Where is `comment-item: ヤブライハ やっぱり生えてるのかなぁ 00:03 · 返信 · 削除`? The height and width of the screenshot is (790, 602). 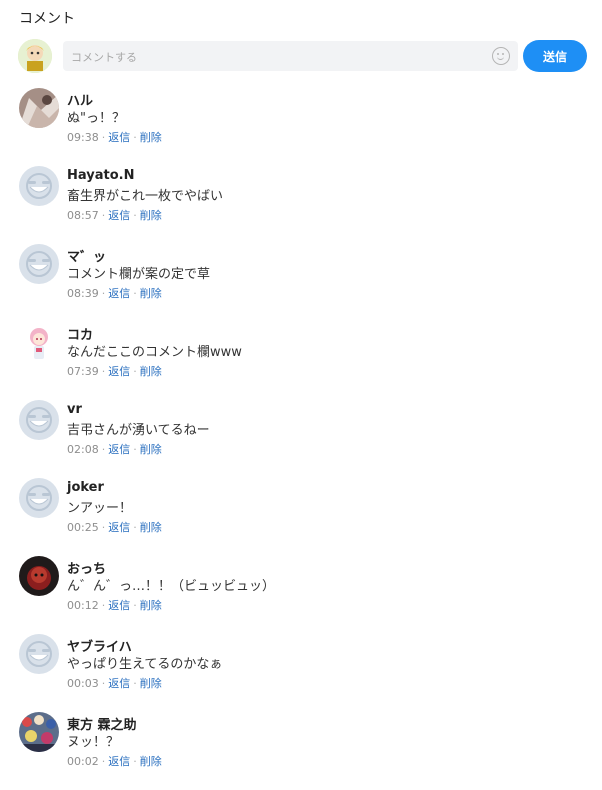 comment-item: ヤブライハ やっぱり生えてるのかなぁ 00:03 · 返信 · 削除 is located at coordinates (301, 673).